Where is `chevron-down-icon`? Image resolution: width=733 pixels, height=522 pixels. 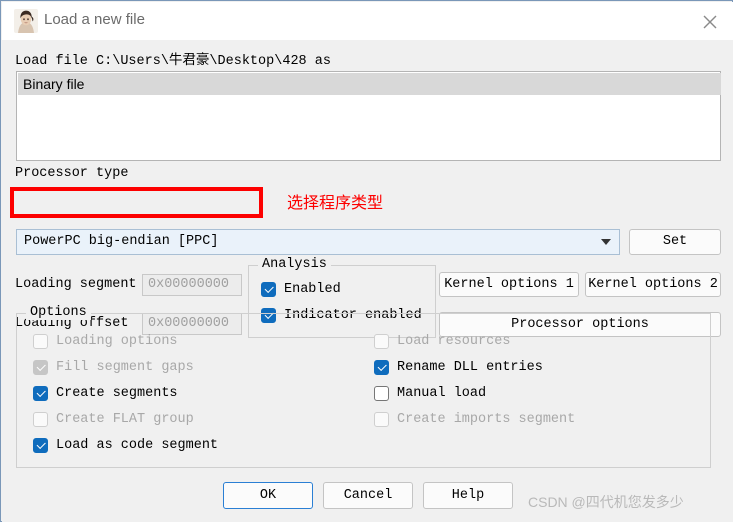
chevron-down-icon is located at coordinates (606, 242).